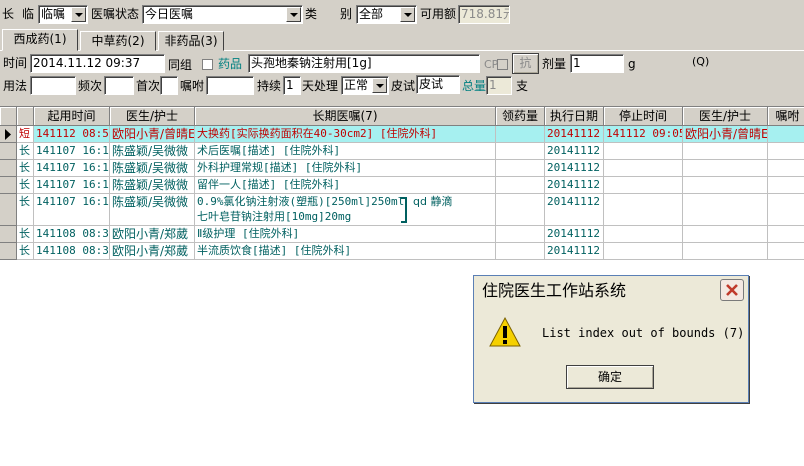 The image size is (804, 466). I want to click on header-dispense-qty: 领药量, so click(520, 116).